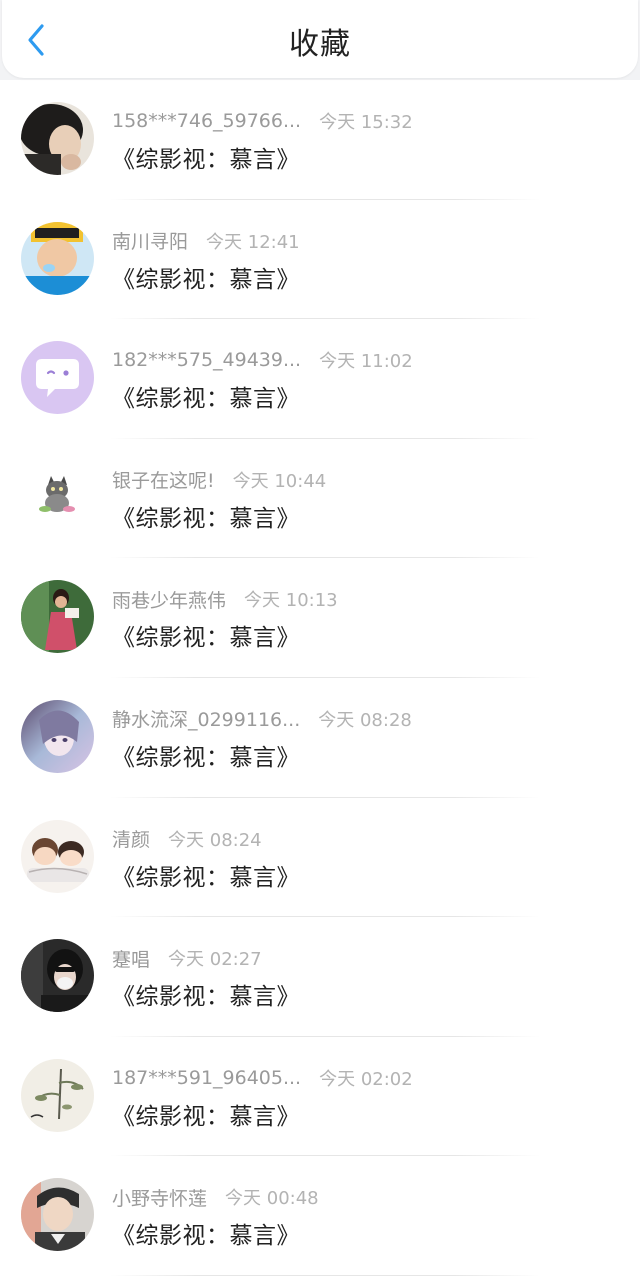 This screenshot has height=1278, width=640. I want to click on item-meta: 清颜 今天 08:24, so click(187, 839).